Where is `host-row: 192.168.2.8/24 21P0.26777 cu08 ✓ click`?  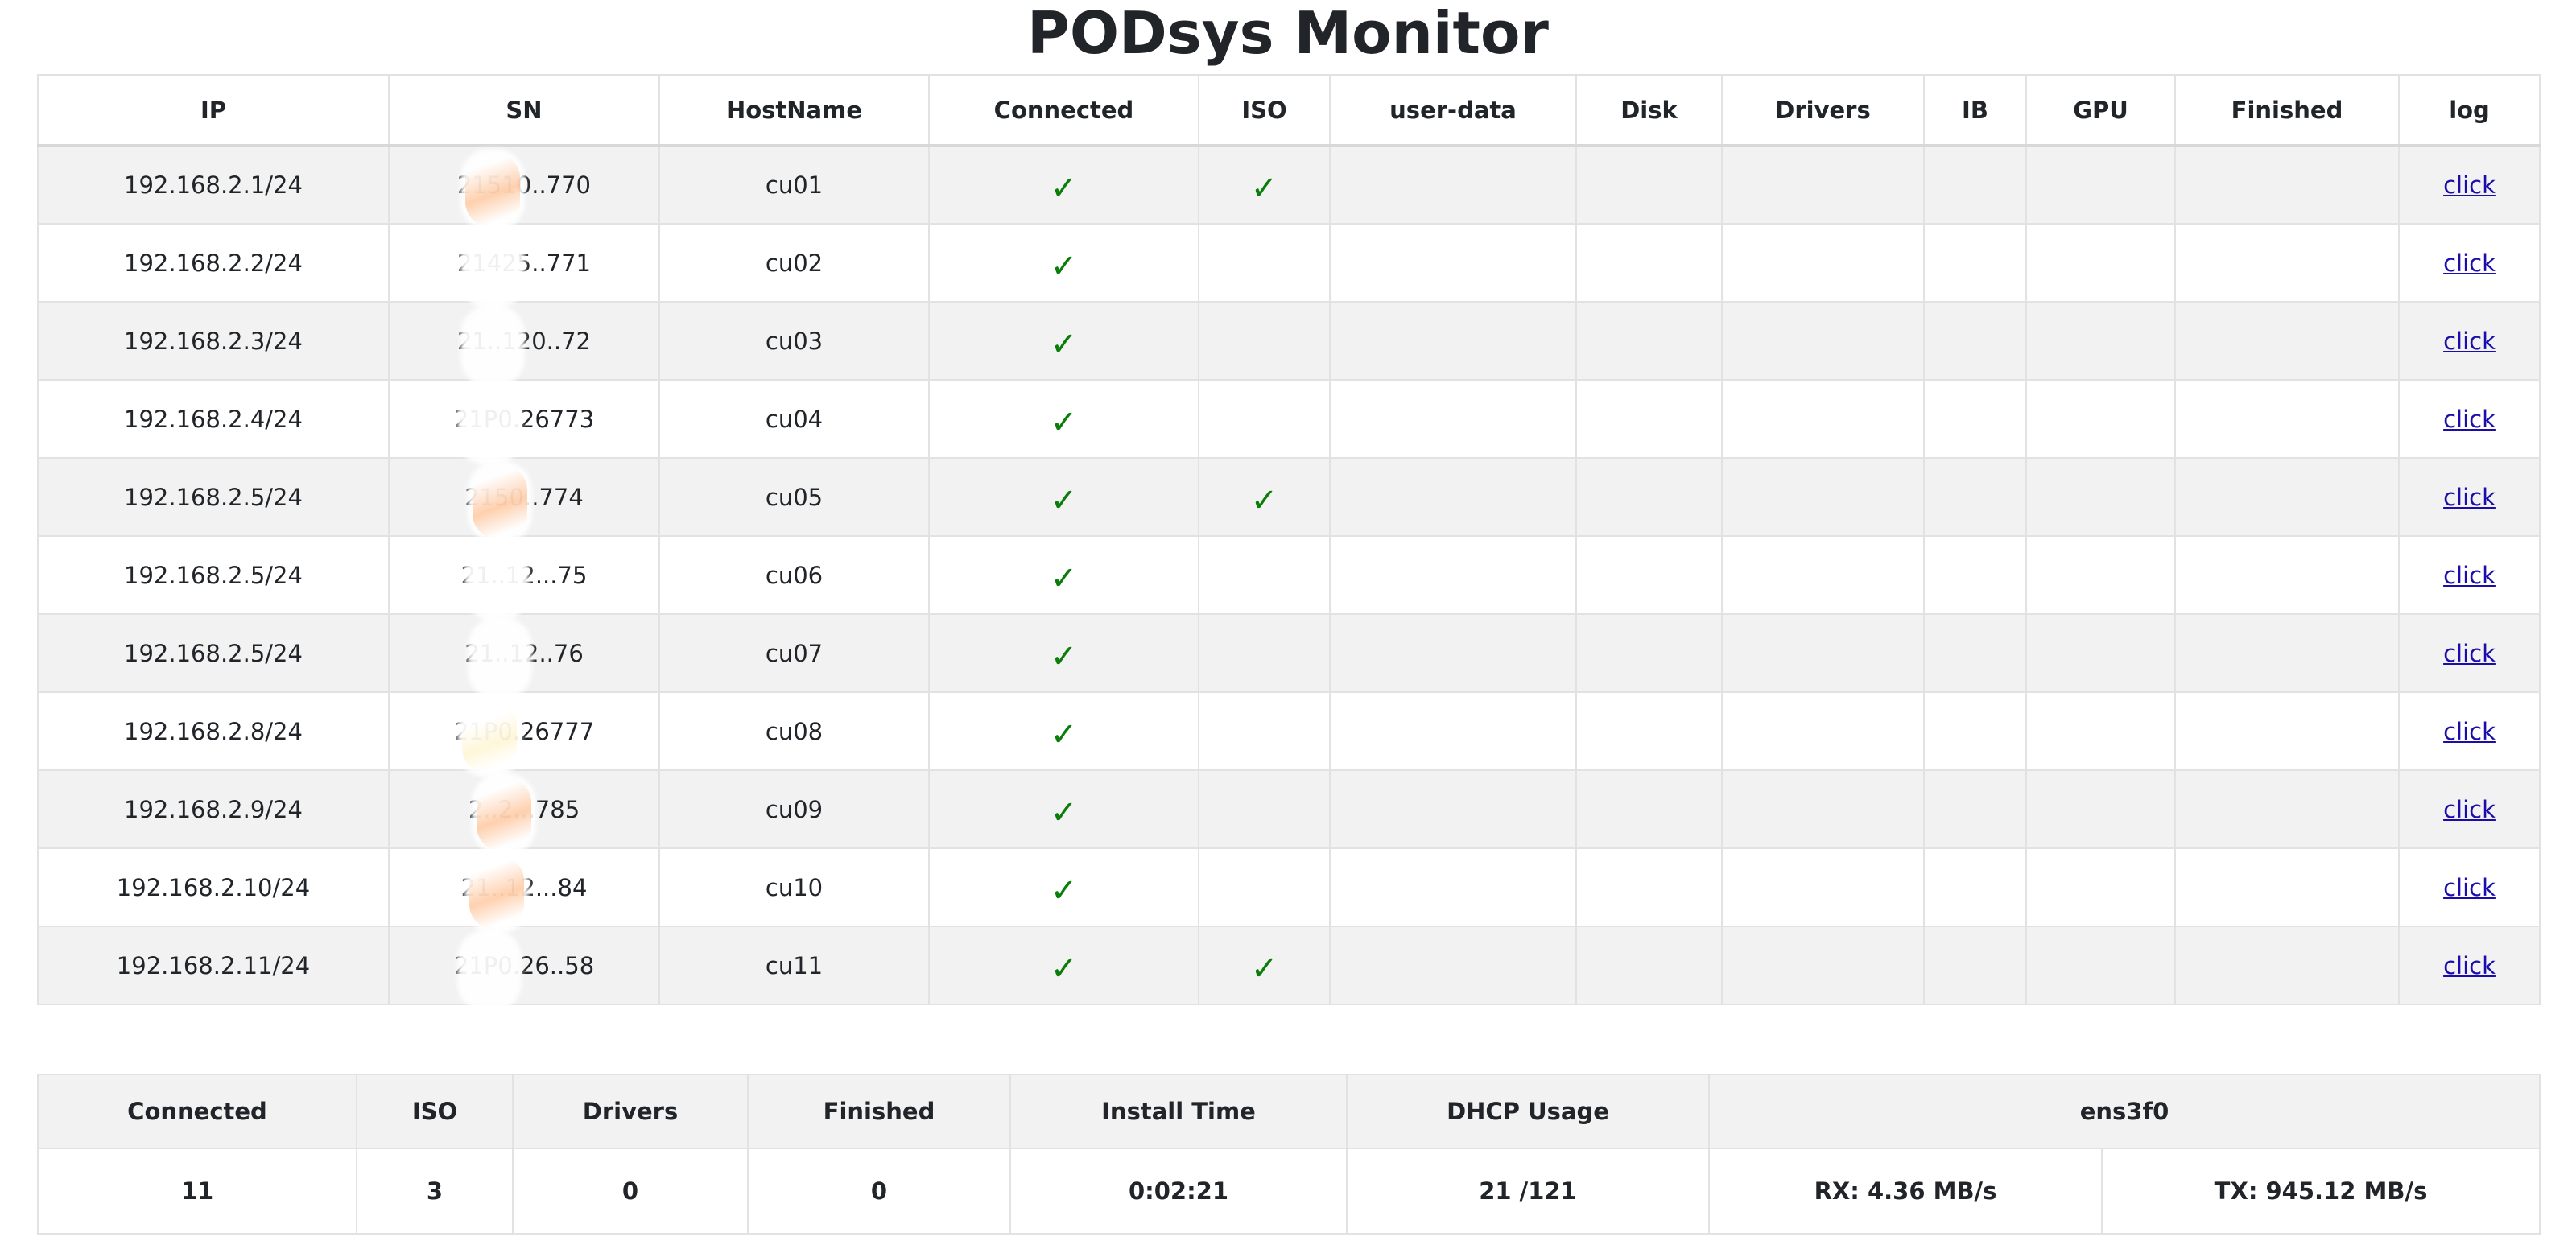 host-row: 192.168.2.8/24 21P0.26777 cu08 ✓ click is located at coordinates (1289, 732).